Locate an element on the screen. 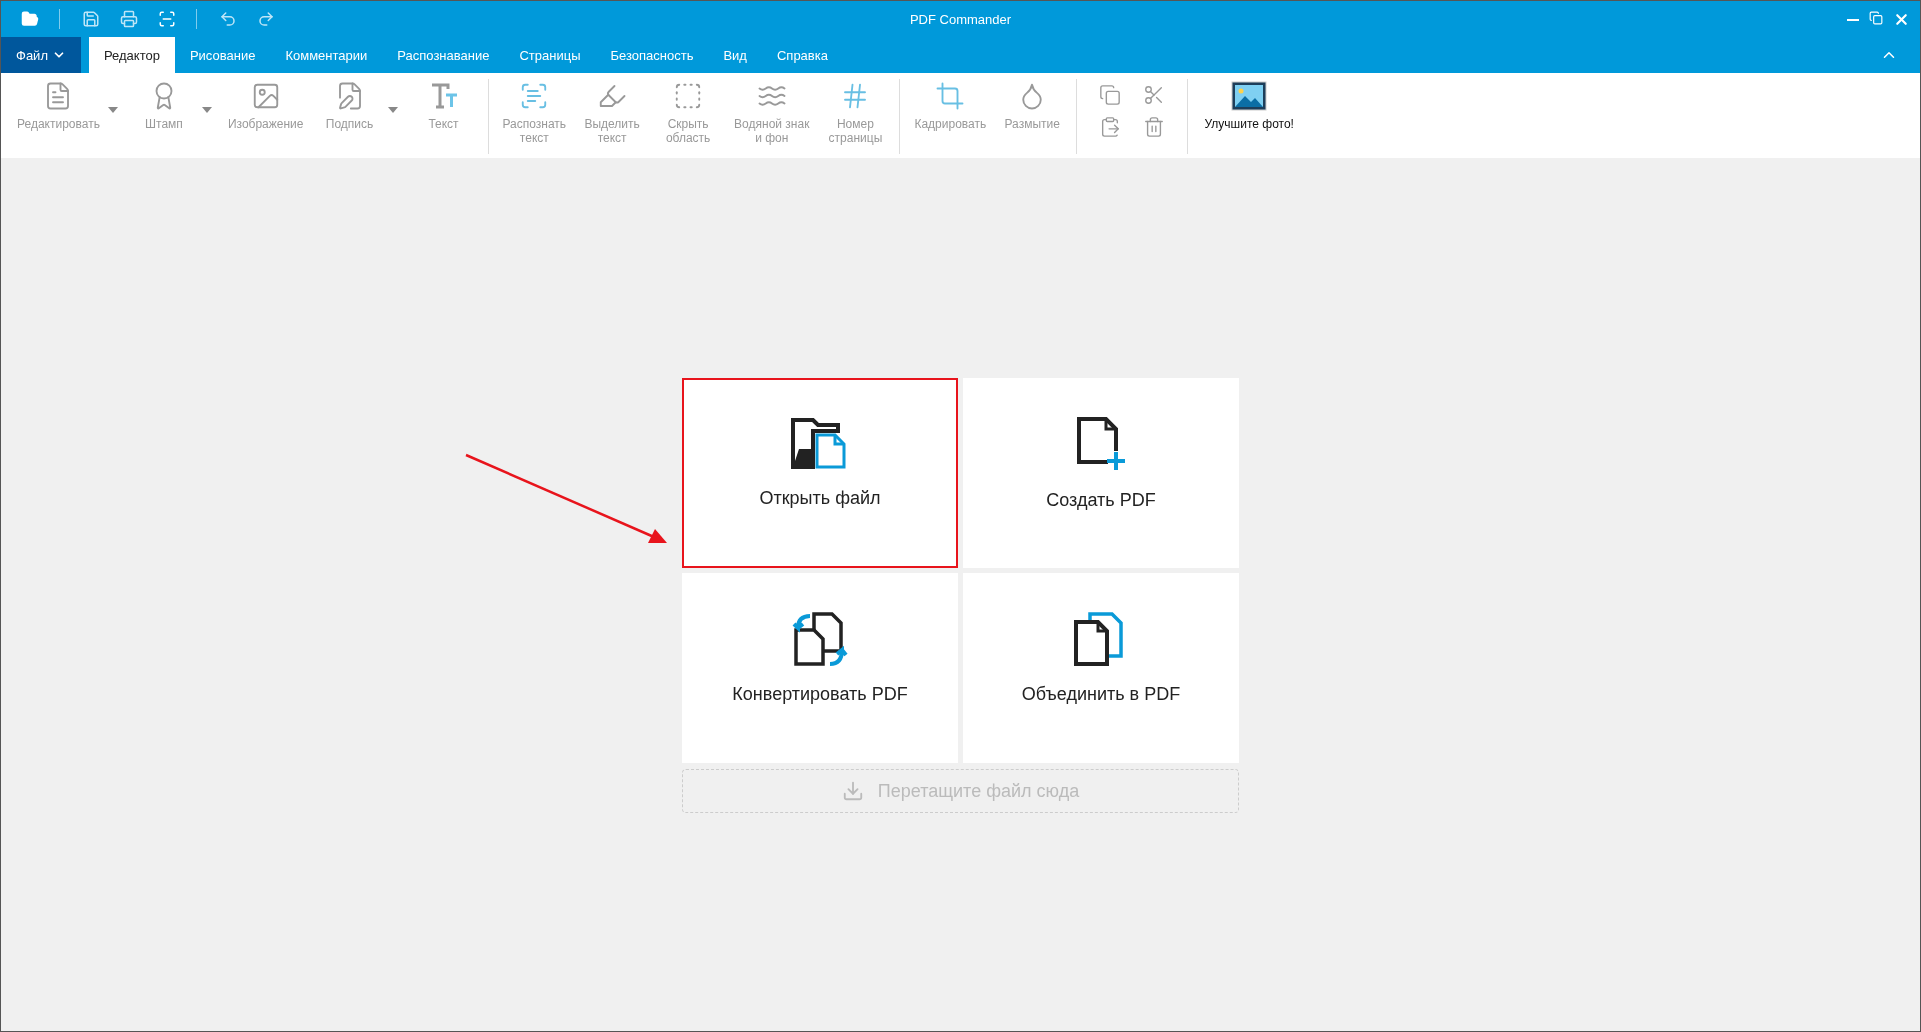 Image resolution: width=1921 pixels, height=1032 pixels. folder-document-icon is located at coordinates (820, 444).